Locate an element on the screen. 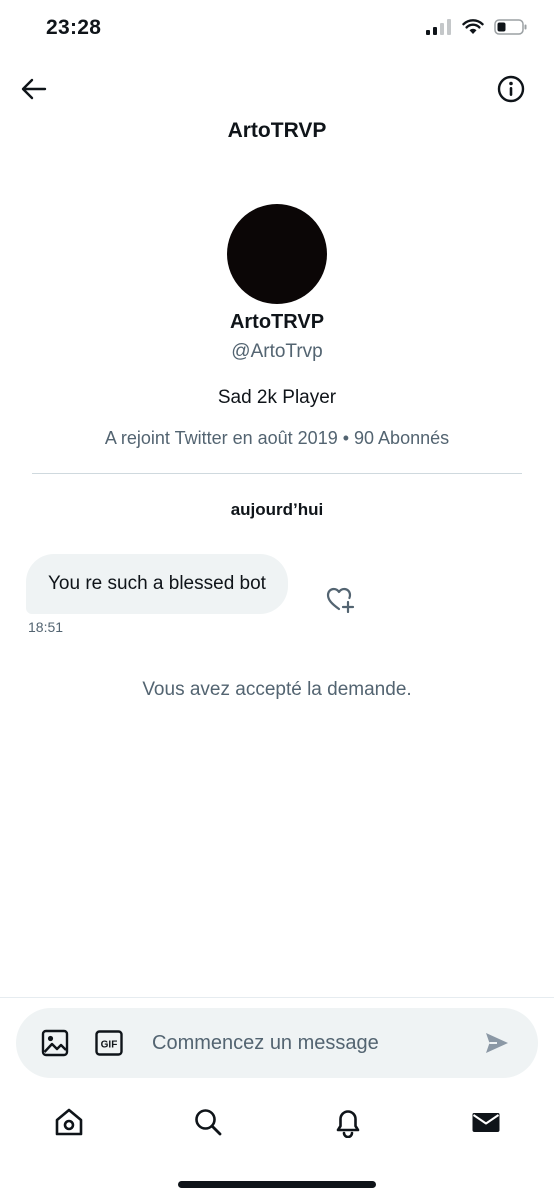  message-time: 18:51 is located at coordinates (46, 627).